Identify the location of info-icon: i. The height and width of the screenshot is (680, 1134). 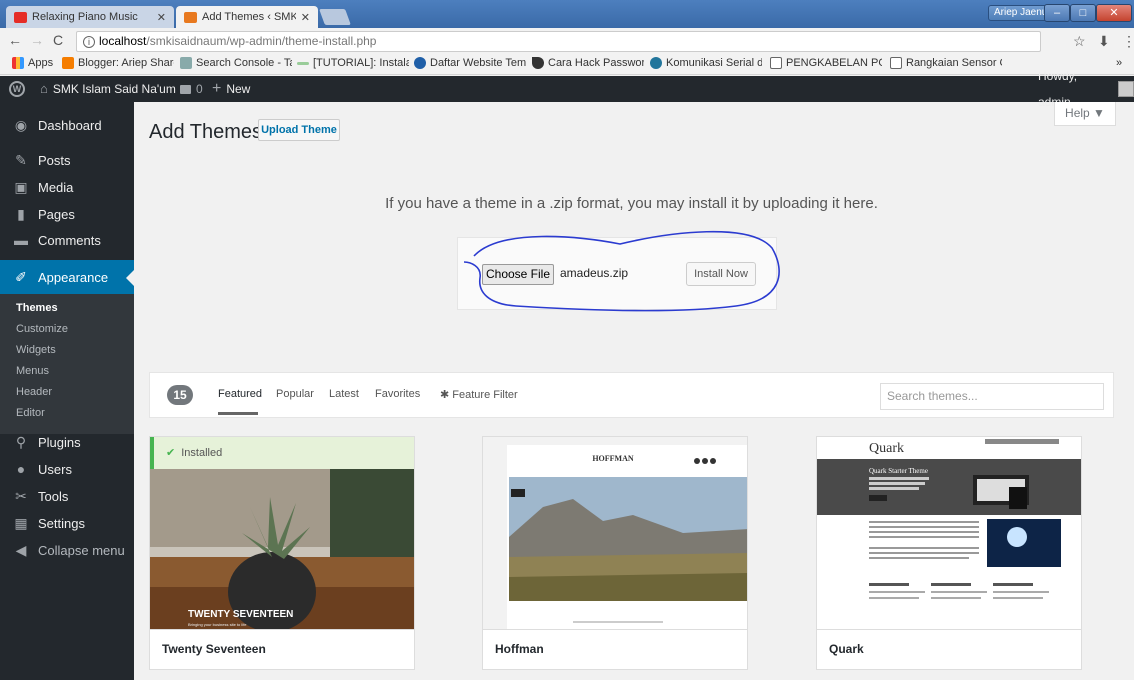
(89, 42).